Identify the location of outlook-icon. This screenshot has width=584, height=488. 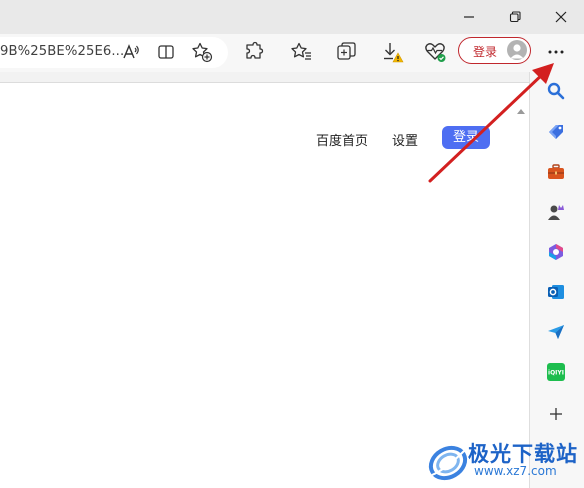
(556, 292).